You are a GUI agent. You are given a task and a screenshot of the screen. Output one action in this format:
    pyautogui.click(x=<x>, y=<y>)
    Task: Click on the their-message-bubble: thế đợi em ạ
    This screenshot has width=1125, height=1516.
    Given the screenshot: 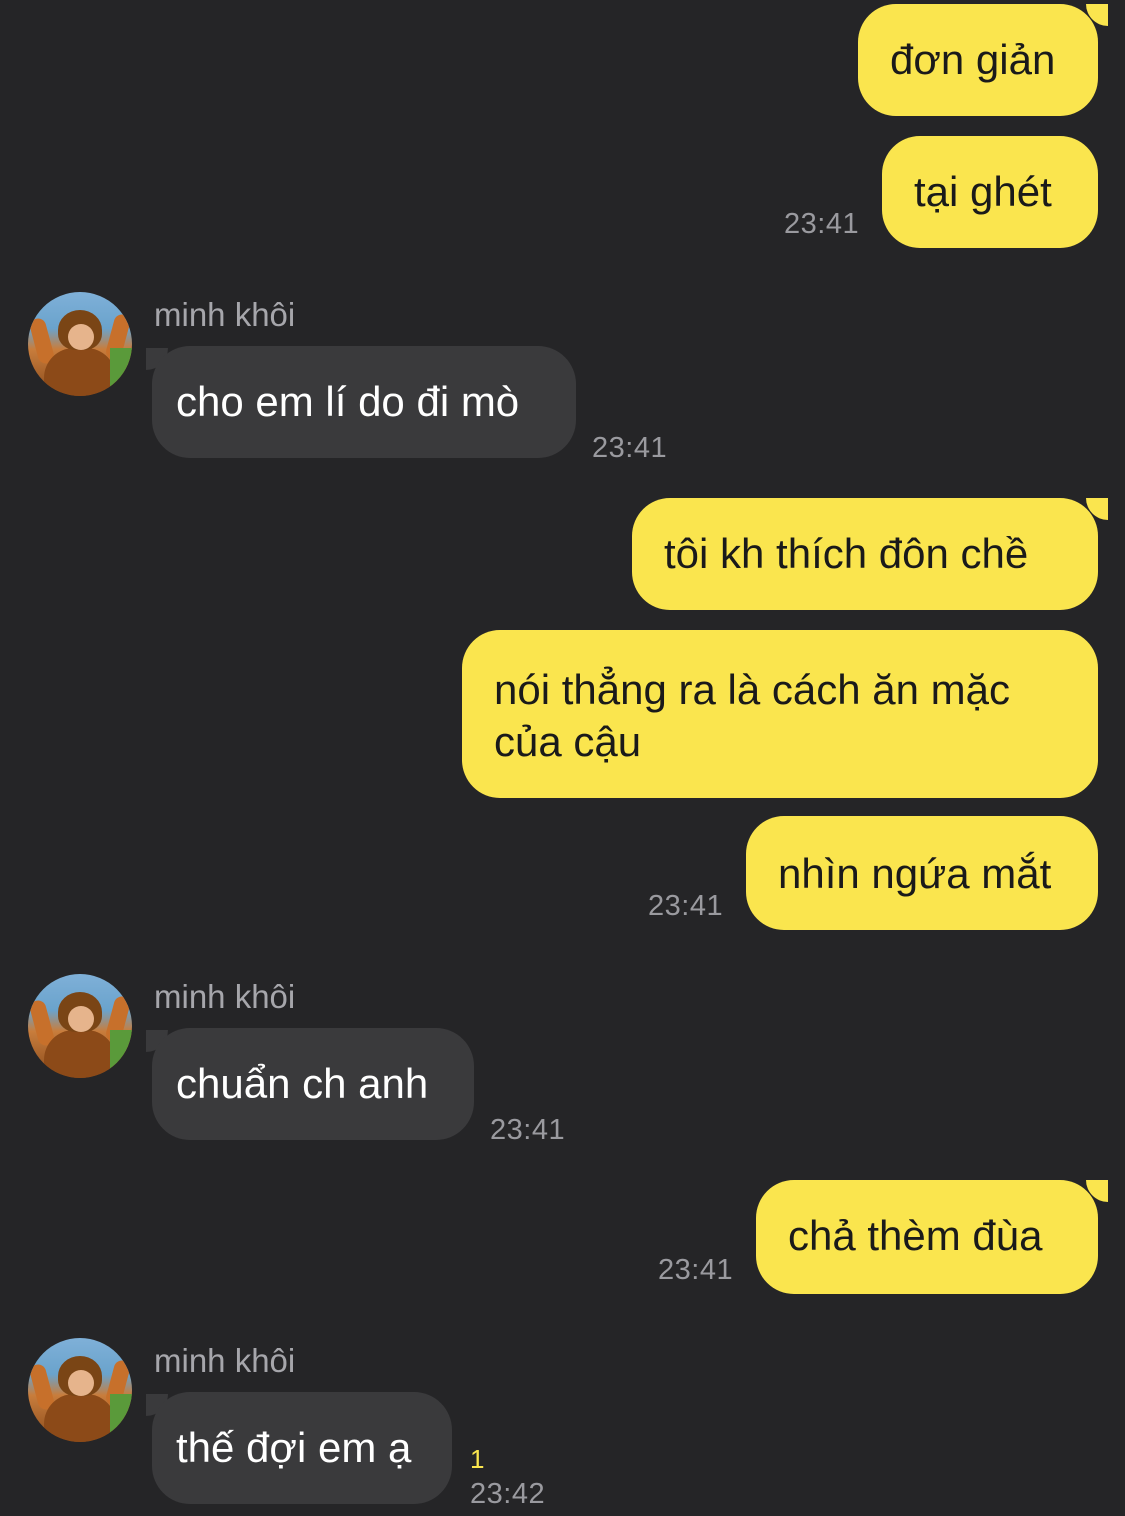 What is the action you would take?
    pyautogui.click(x=302, y=1448)
    